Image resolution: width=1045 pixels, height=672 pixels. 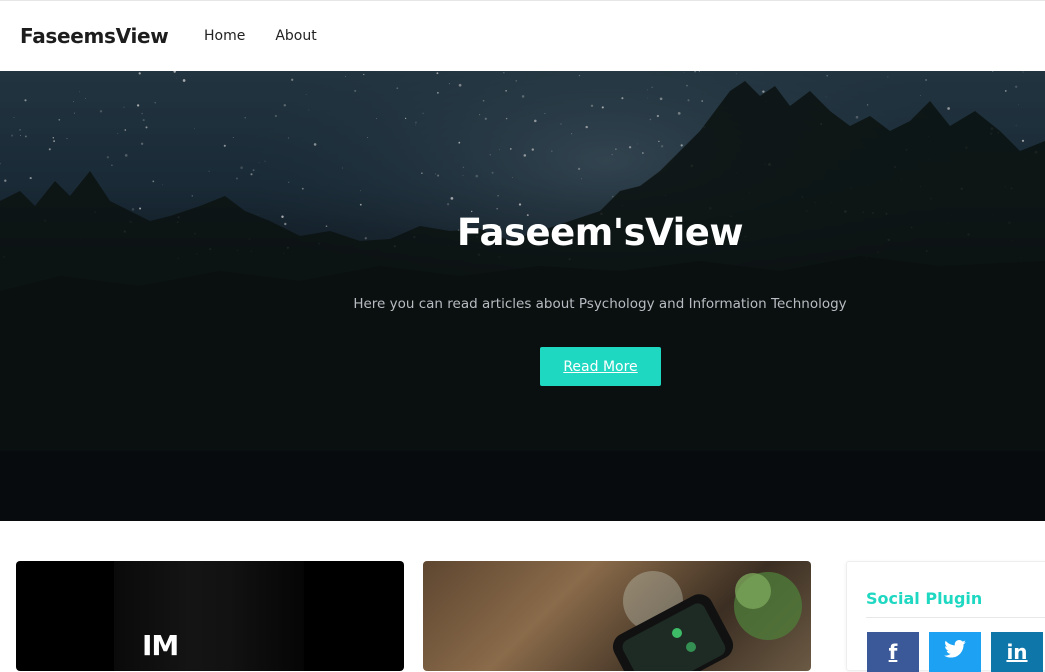 What do you see at coordinates (260, 36) in the screenshot?
I see `main-nav: Home About` at bounding box center [260, 36].